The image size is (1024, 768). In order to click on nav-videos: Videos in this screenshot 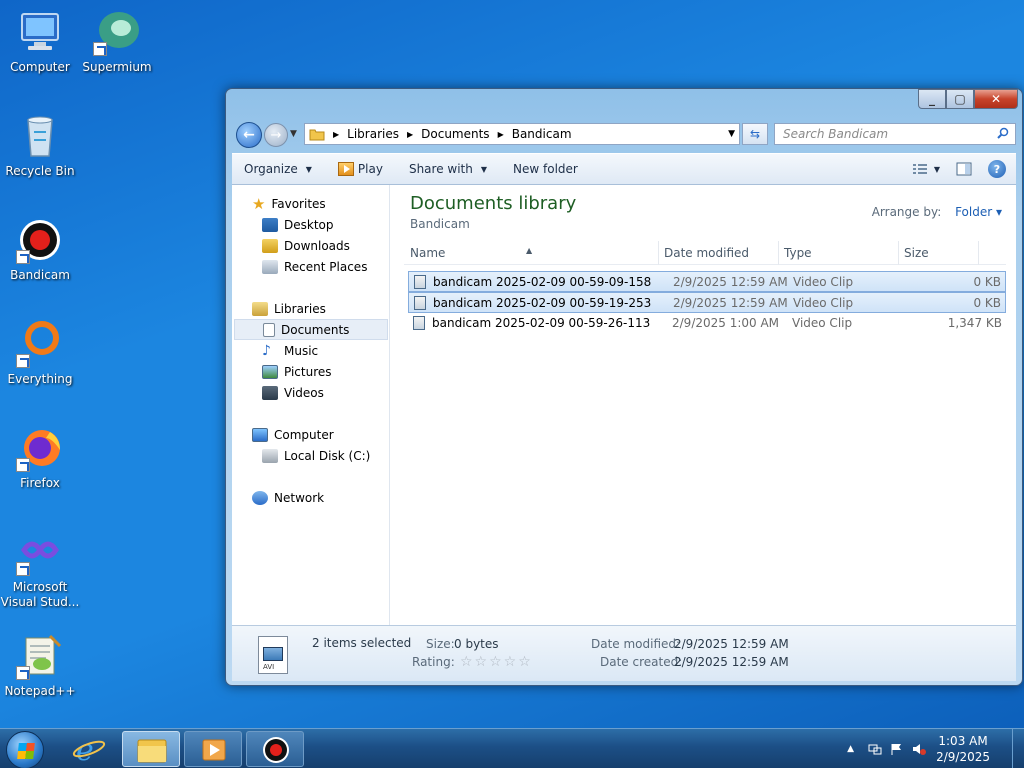, I will do `click(293, 392)`.